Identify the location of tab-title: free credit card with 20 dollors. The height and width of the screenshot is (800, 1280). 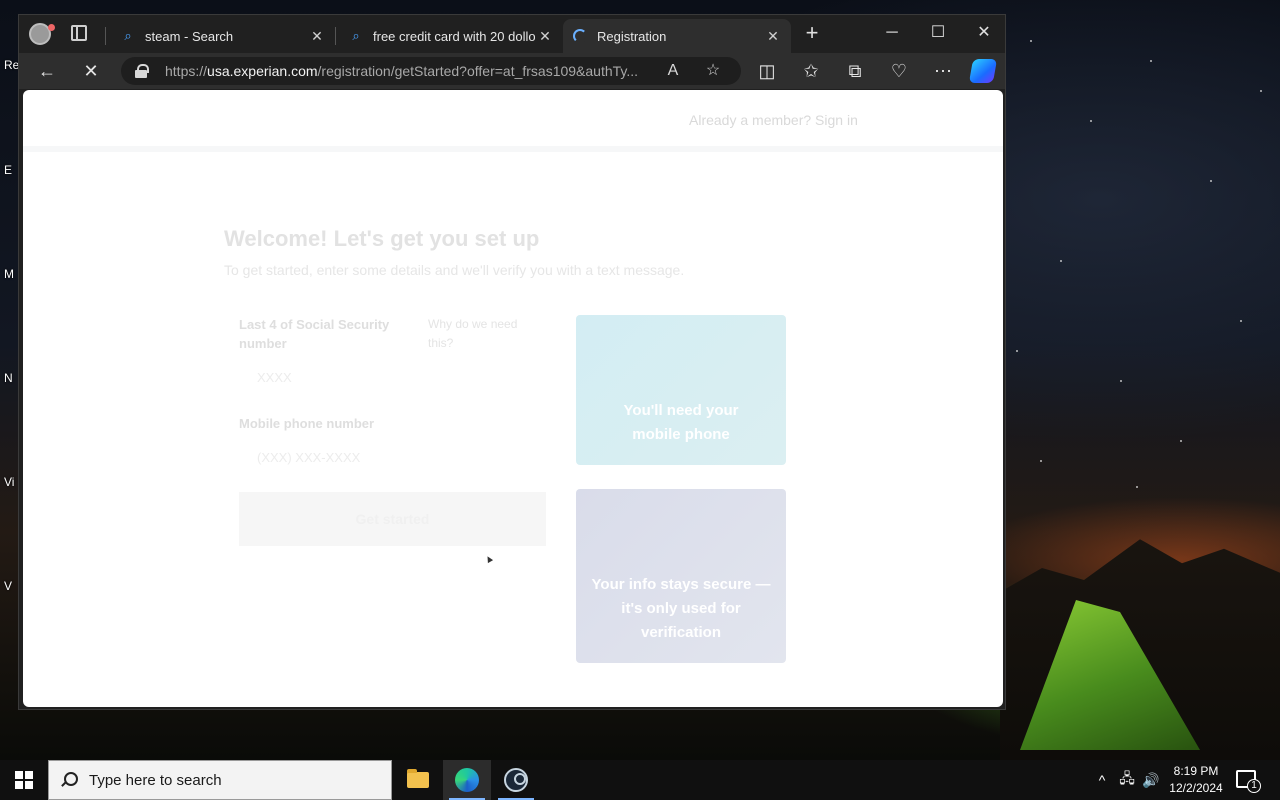
(454, 36).